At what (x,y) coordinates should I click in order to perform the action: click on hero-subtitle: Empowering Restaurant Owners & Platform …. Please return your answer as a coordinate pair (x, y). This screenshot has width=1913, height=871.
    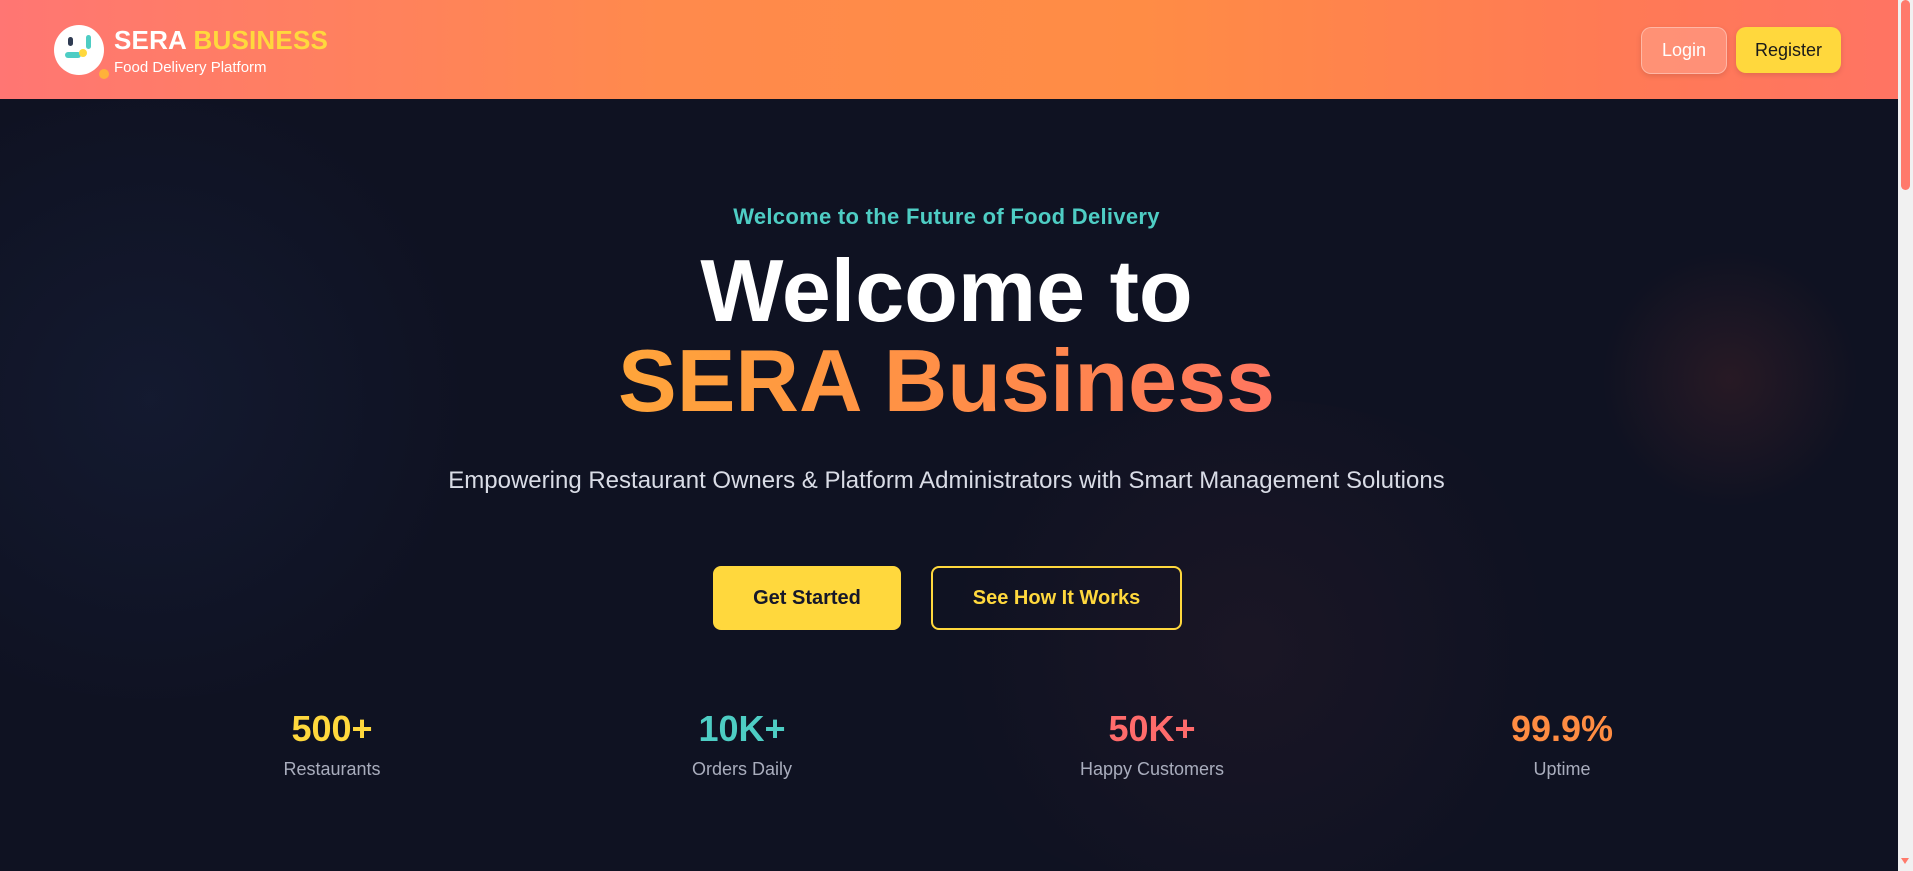
    Looking at the image, I should click on (946, 480).